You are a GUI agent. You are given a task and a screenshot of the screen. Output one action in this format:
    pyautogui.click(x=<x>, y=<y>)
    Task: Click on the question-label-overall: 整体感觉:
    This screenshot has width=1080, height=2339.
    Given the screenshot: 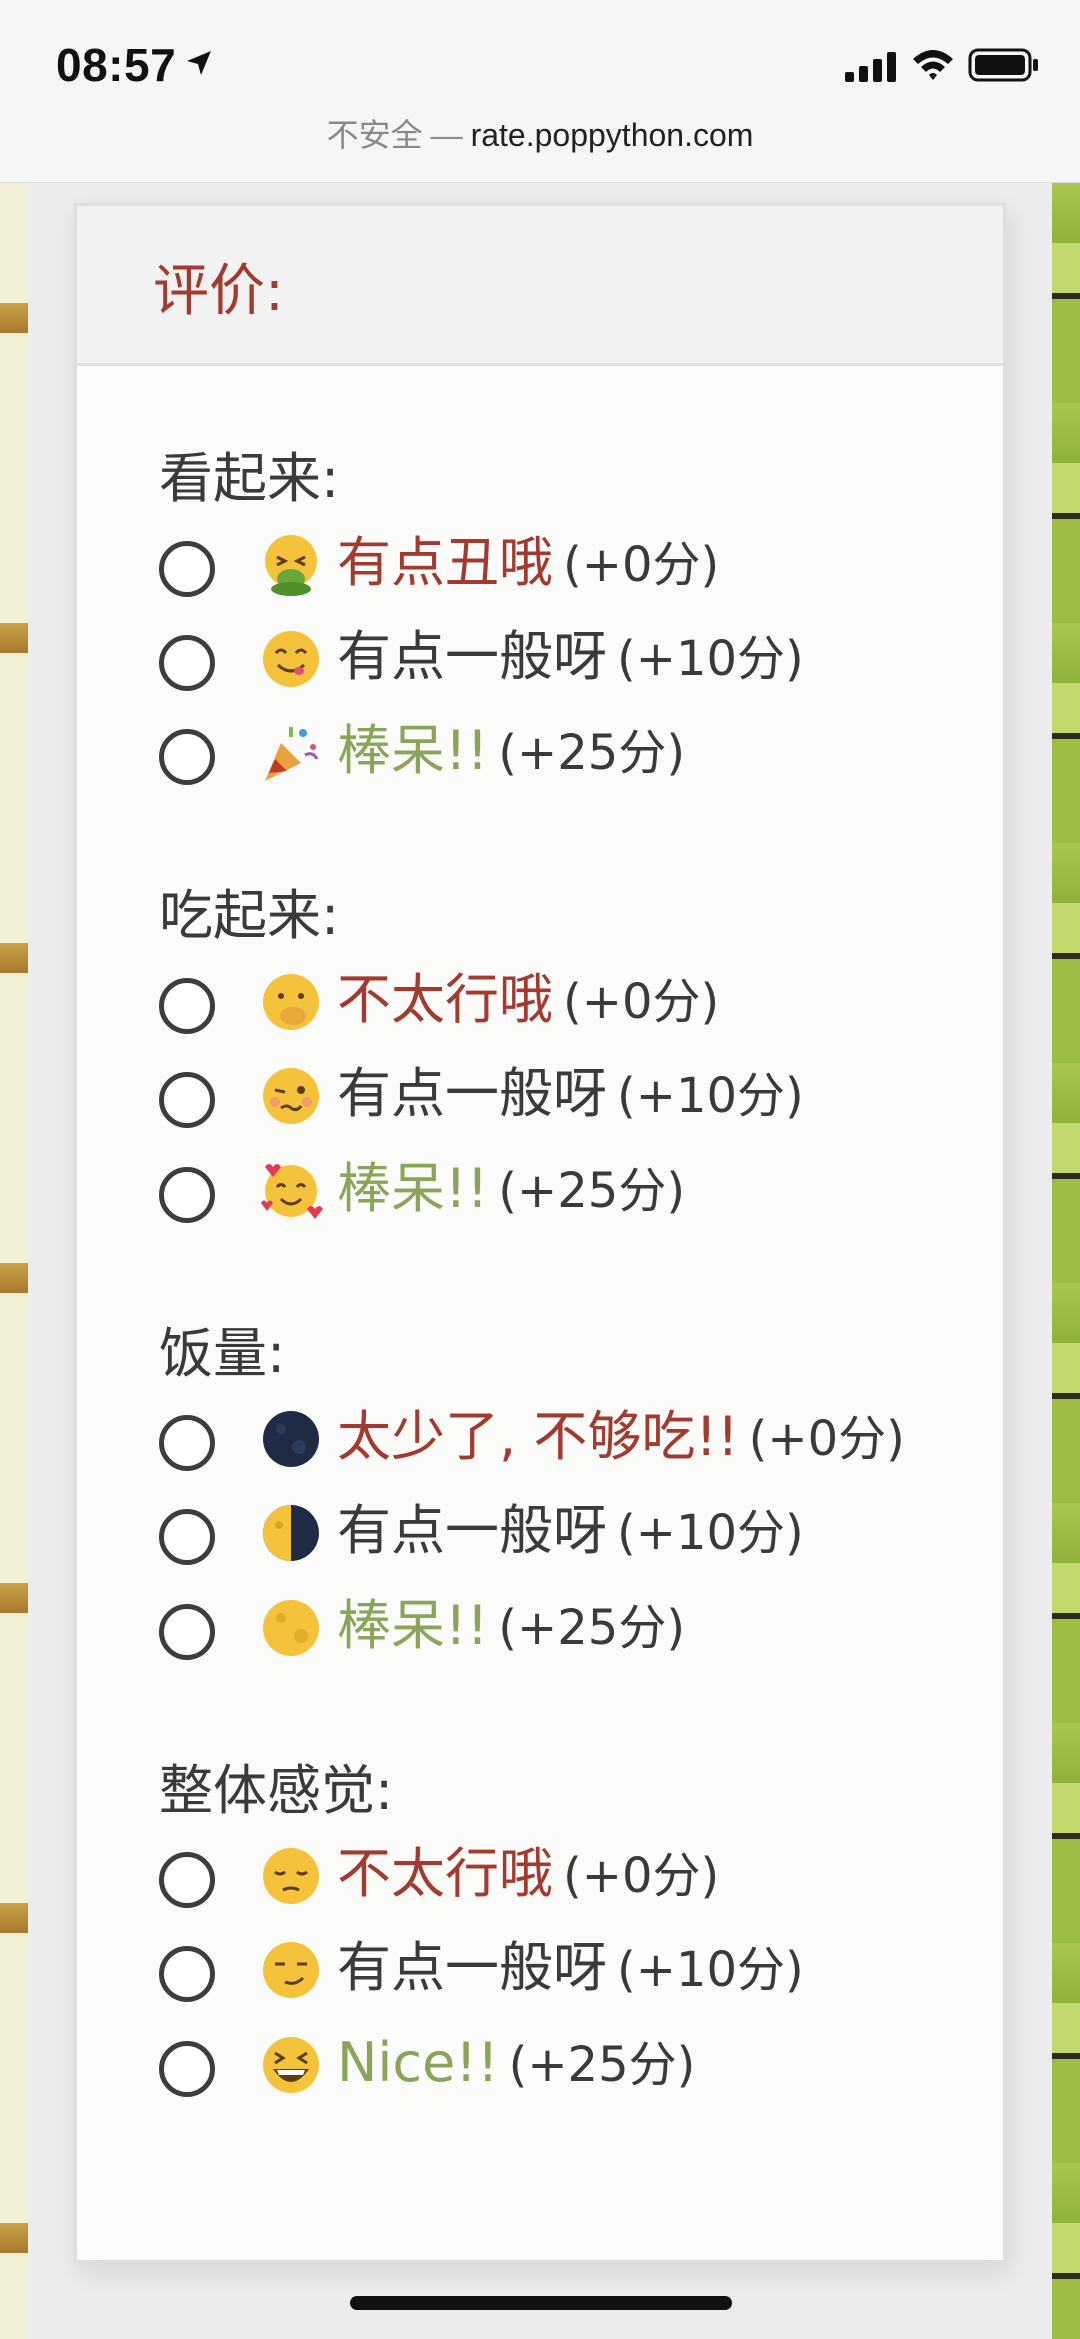 What is the action you would take?
    pyautogui.click(x=276, y=1790)
    